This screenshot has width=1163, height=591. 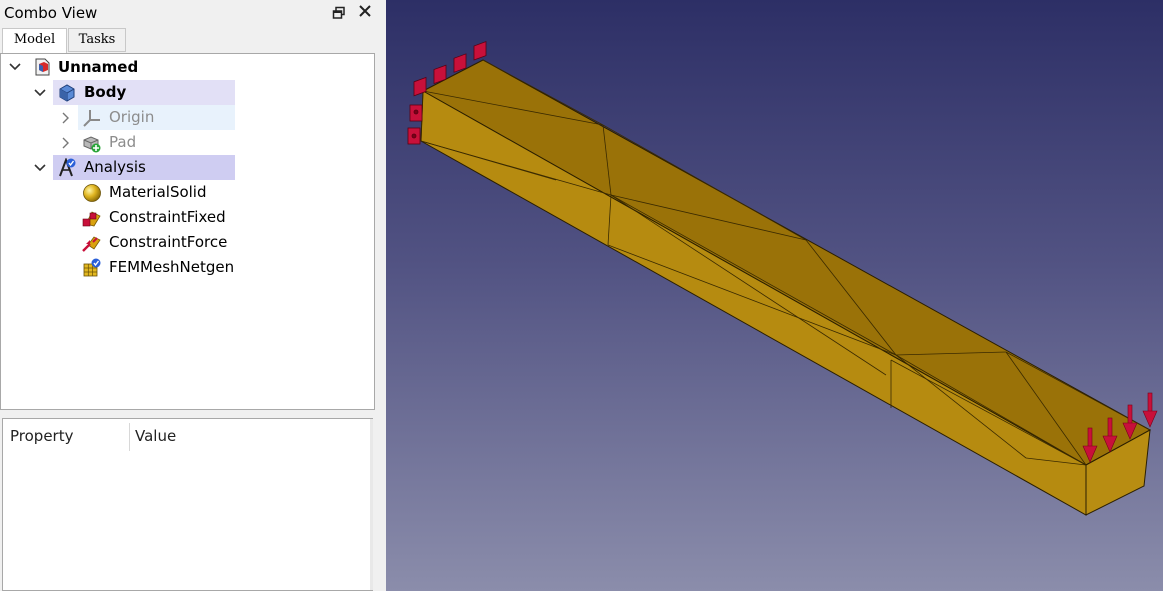 What do you see at coordinates (339, 12) in the screenshot?
I see `float-window-icon` at bounding box center [339, 12].